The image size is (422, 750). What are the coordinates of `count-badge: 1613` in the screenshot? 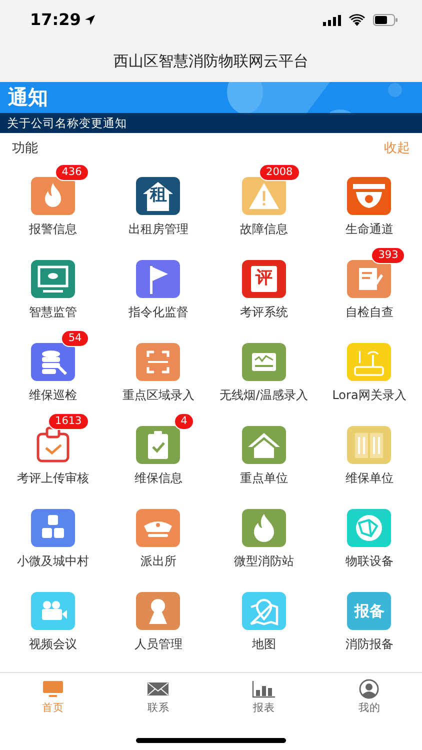 It's located at (68, 421).